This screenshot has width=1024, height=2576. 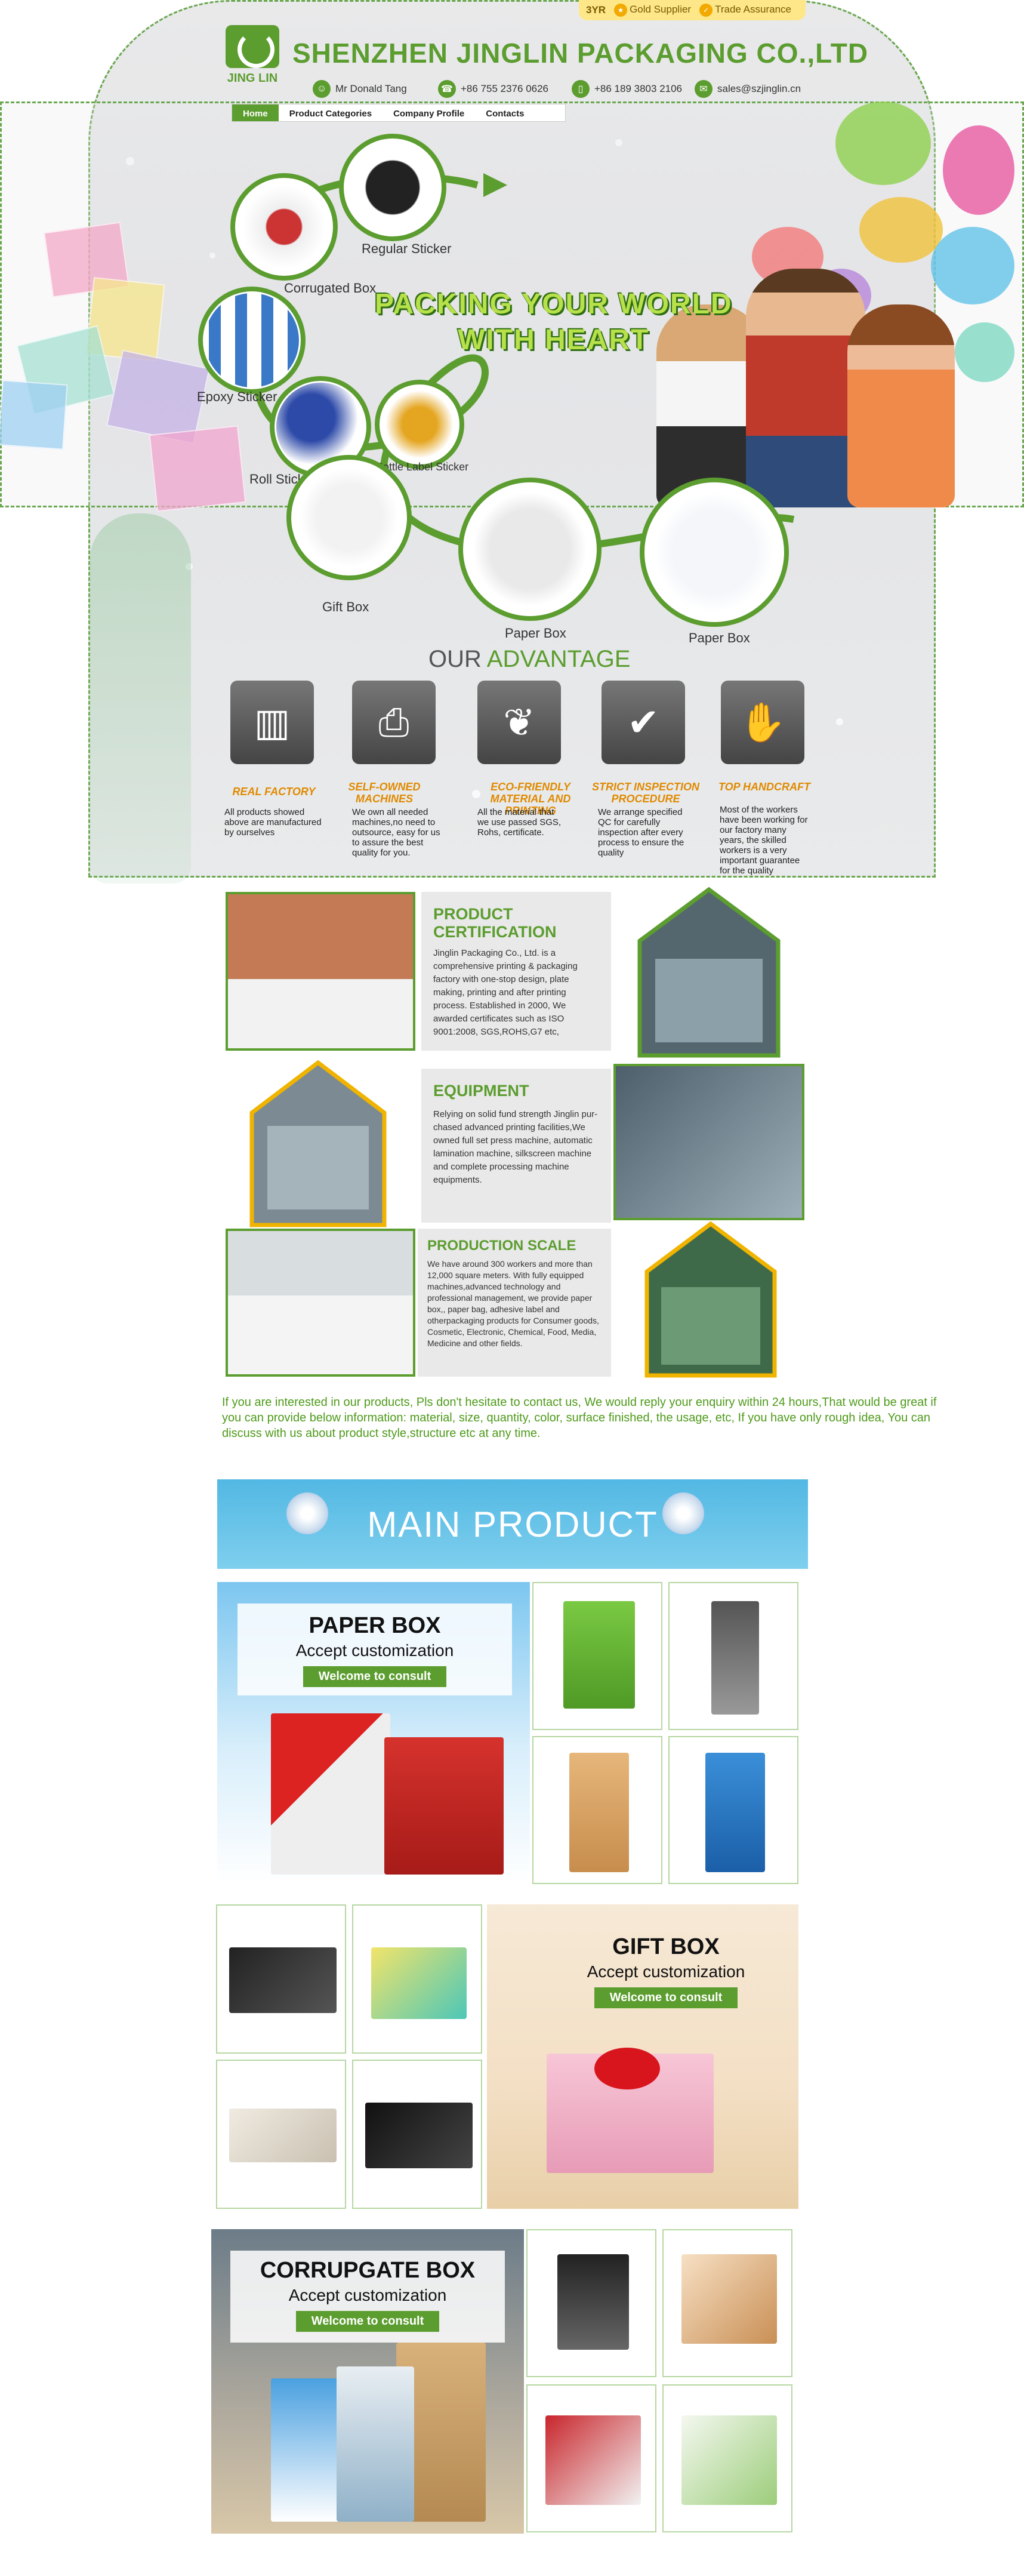 I want to click on trade-assurance-label: Trade Assurance, so click(x=753, y=9).